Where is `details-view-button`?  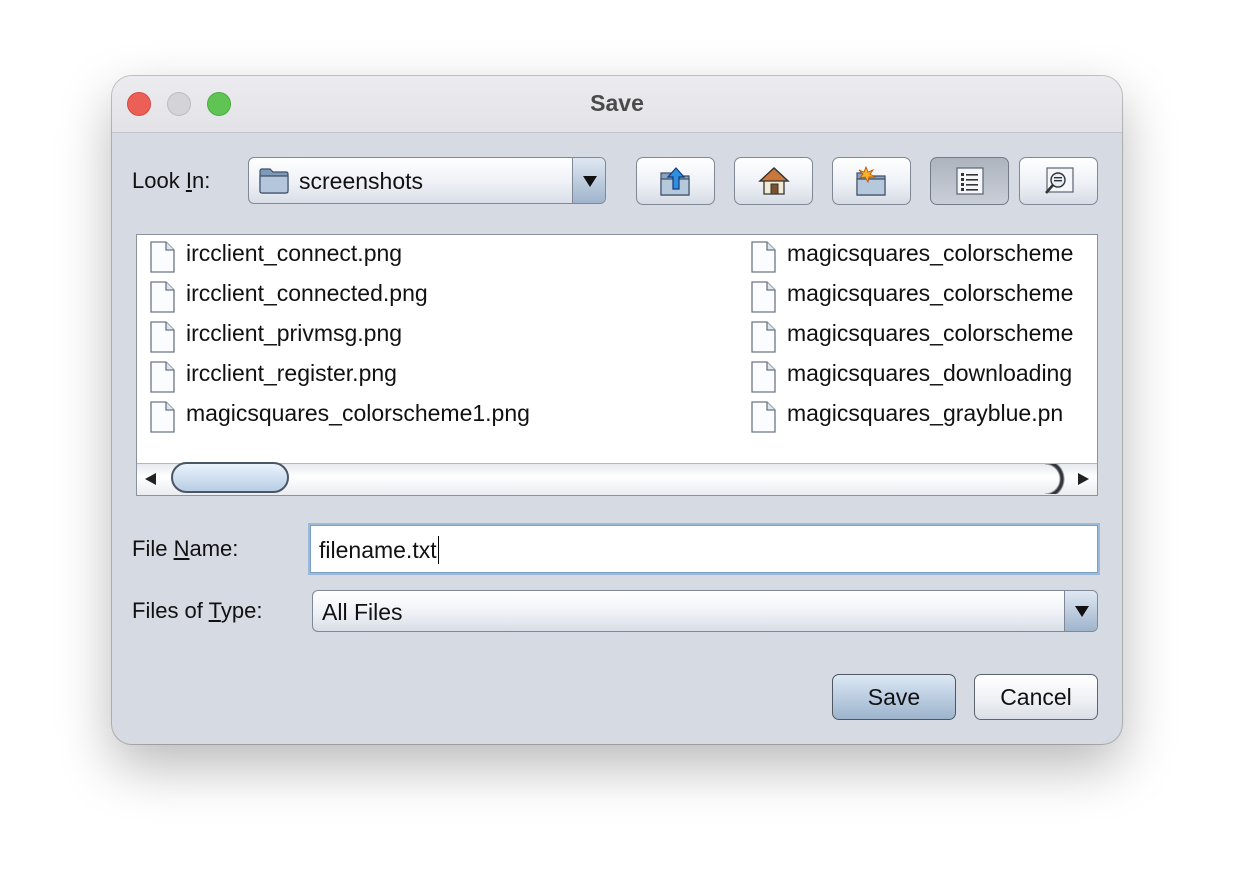 details-view-button is located at coordinates (1058, 181).